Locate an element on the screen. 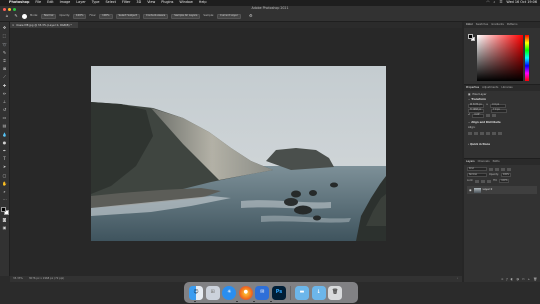 The width and height of the screenshot is (540, 304). crop-tool-icon: ⌗ is located at coordinates (5, 61).